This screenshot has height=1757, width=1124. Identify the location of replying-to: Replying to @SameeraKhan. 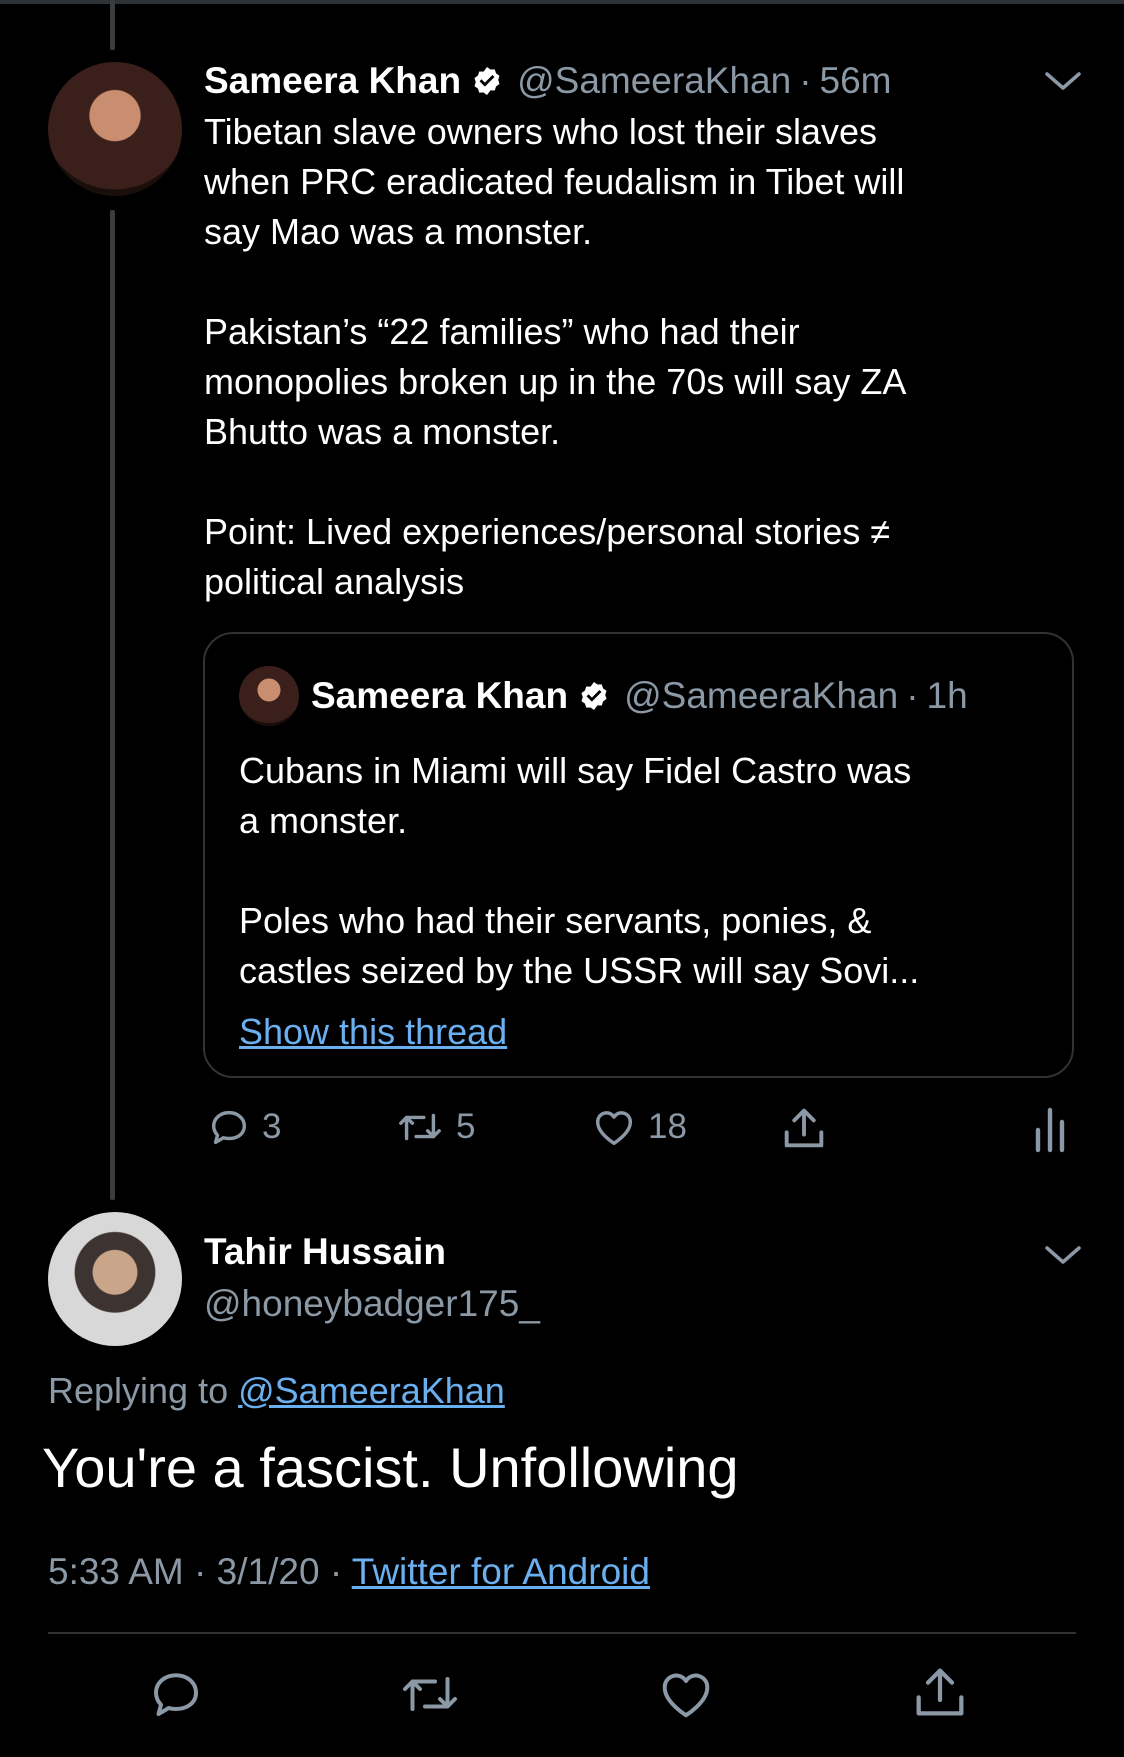
(276, 1391).